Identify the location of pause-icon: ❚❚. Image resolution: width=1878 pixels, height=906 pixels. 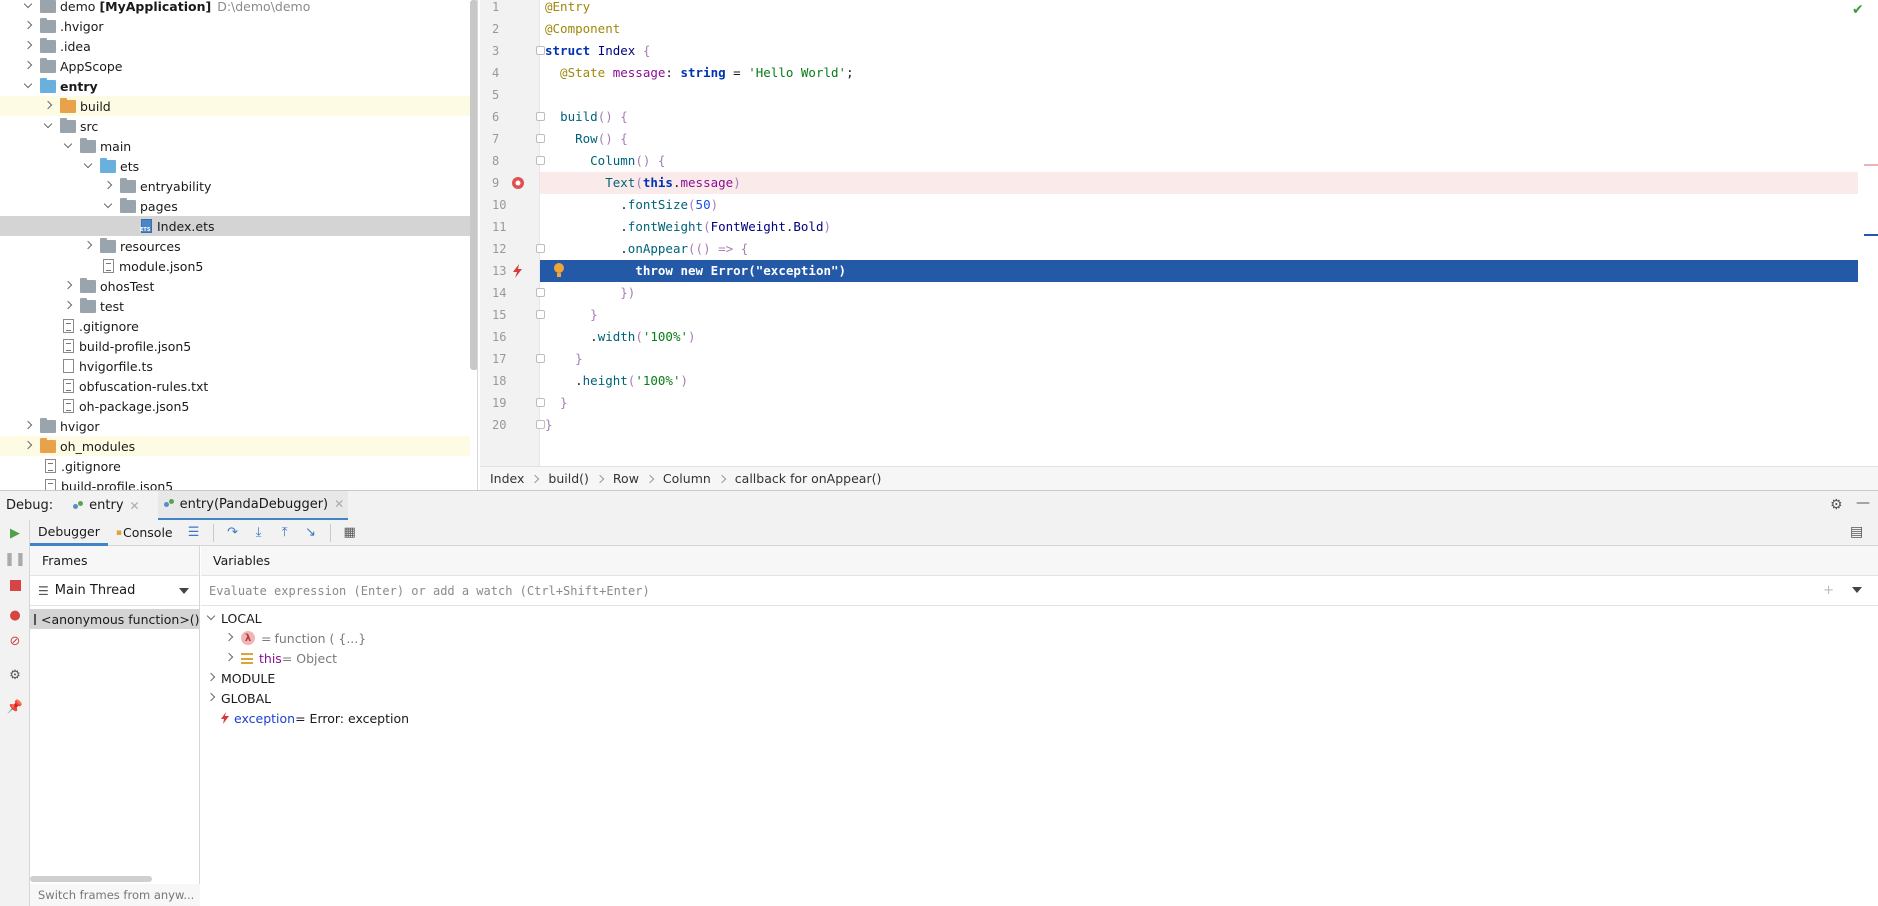
(15, 559).